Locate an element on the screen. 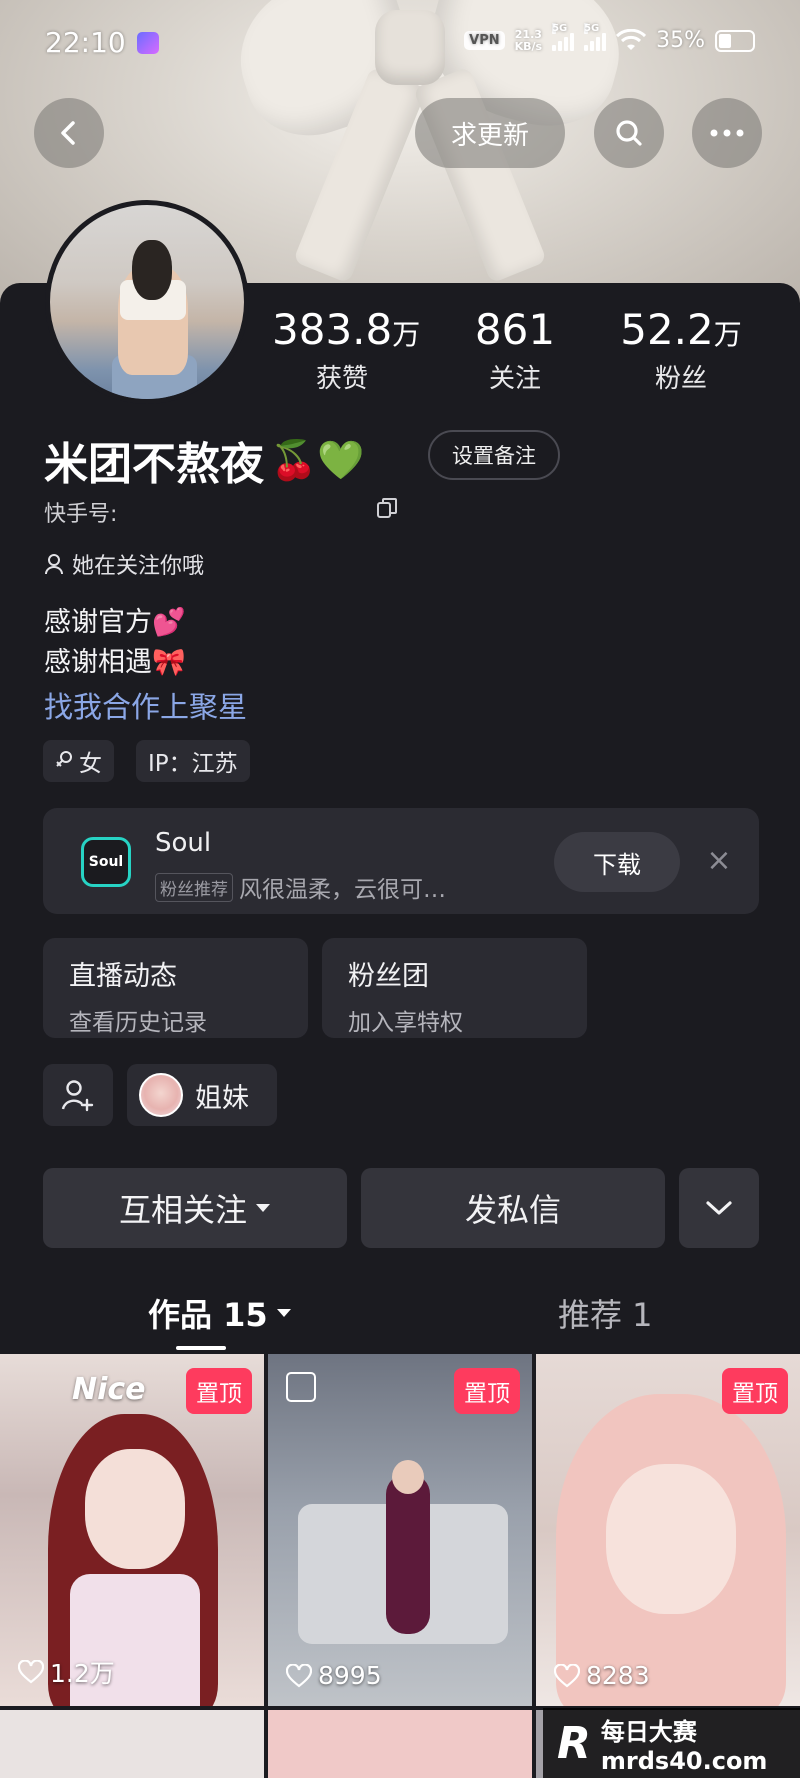 This screenshot has width=800, height=1778. like-count: 8995 is located at coordinates (334, 1675).